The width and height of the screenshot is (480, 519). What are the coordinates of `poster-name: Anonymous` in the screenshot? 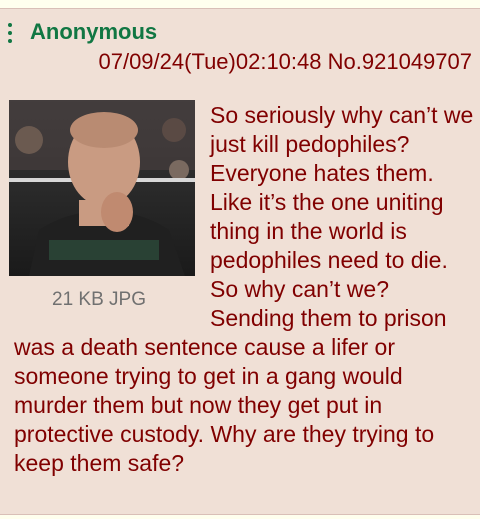 It's located at (94, 31).